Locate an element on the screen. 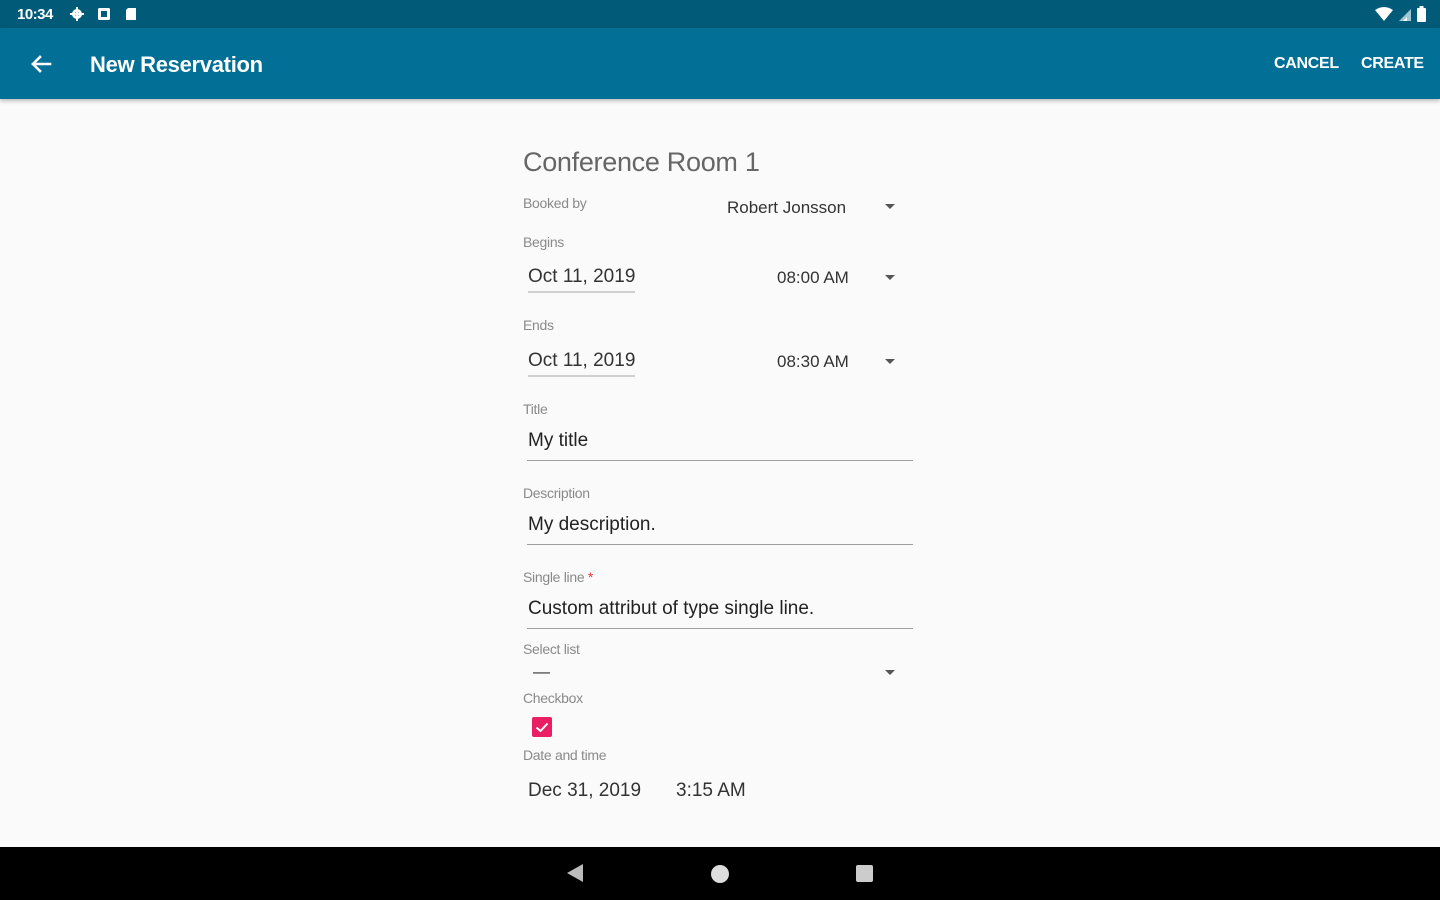  wifi-icon is located at coordinates (1384, 14).